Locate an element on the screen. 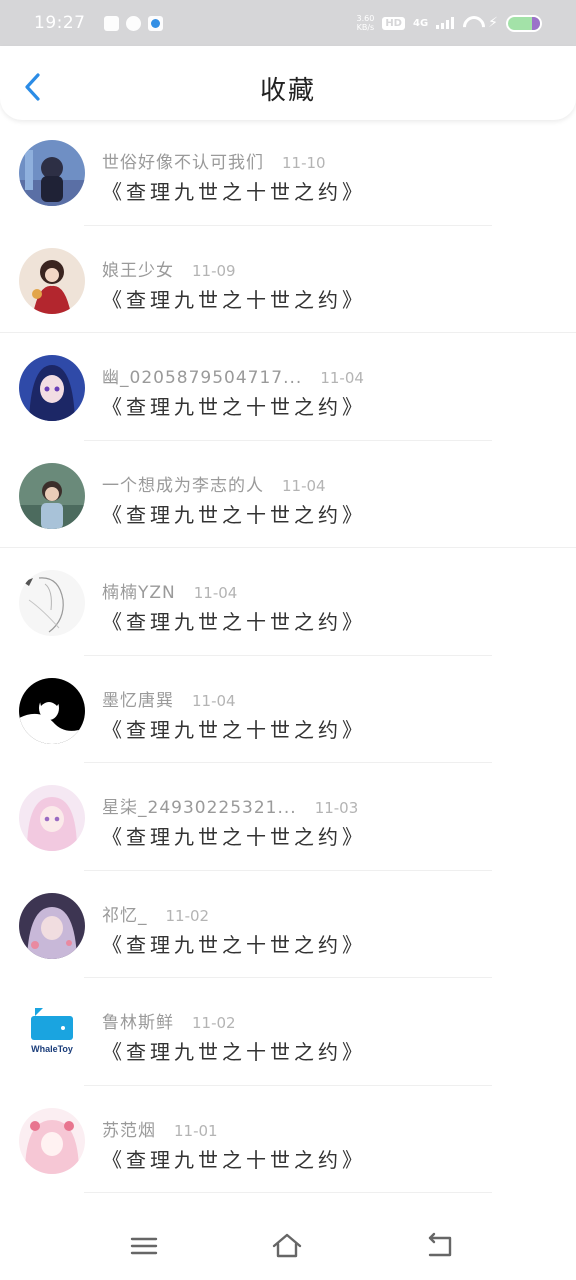 This screenshot has height=1280, width=576. username: 墨忆唐巽 is located at coordinates (138, 698).